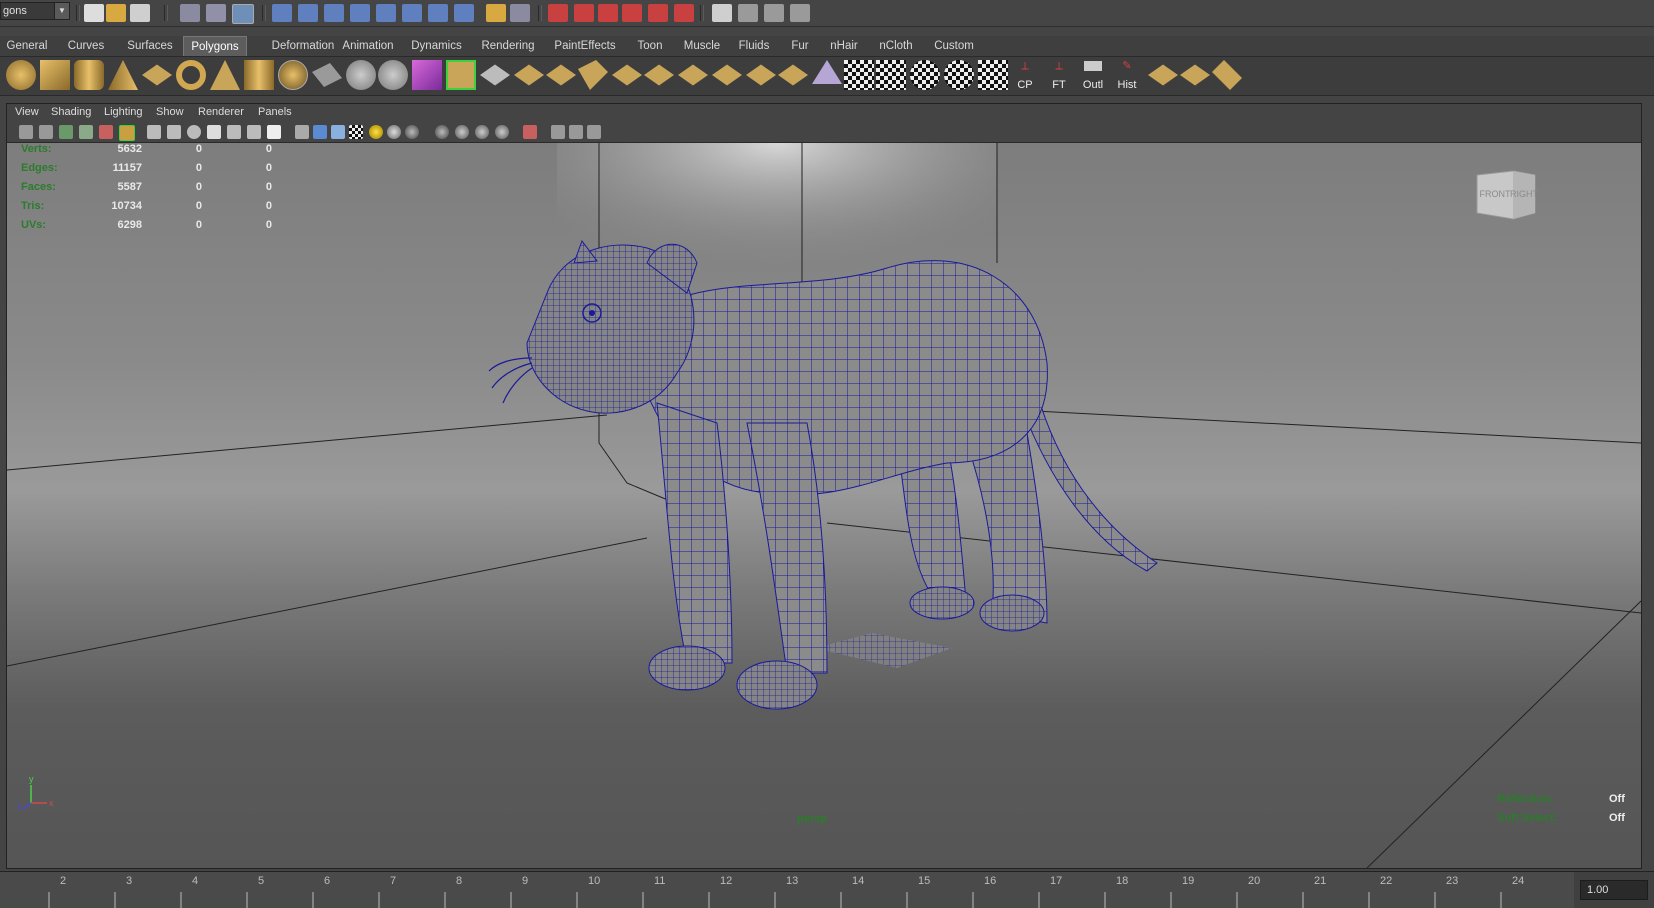 This screenshot has width=1654, height=908. I want to click on poly-plane-icon, so click(157, 75).